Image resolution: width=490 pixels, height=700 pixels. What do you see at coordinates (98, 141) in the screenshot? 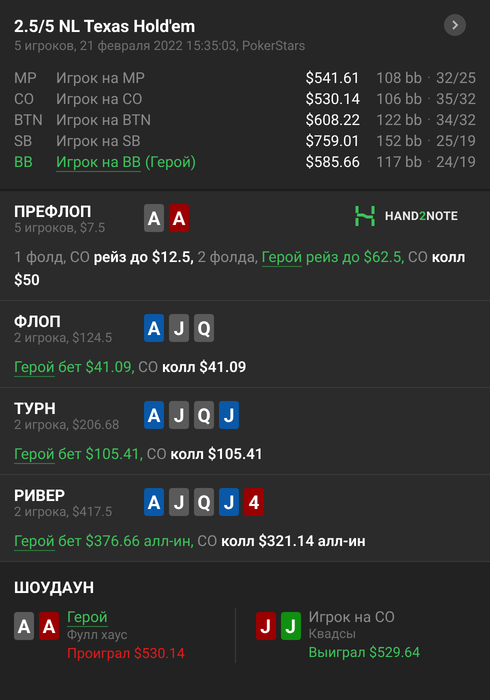
I see `player-name: Игрок на SB` at bounding box center [98, 141].